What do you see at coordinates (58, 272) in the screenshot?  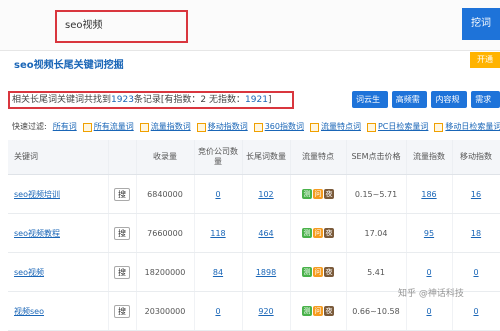 I see `keyword-link: seo视频` at bounding box center [58, 272].